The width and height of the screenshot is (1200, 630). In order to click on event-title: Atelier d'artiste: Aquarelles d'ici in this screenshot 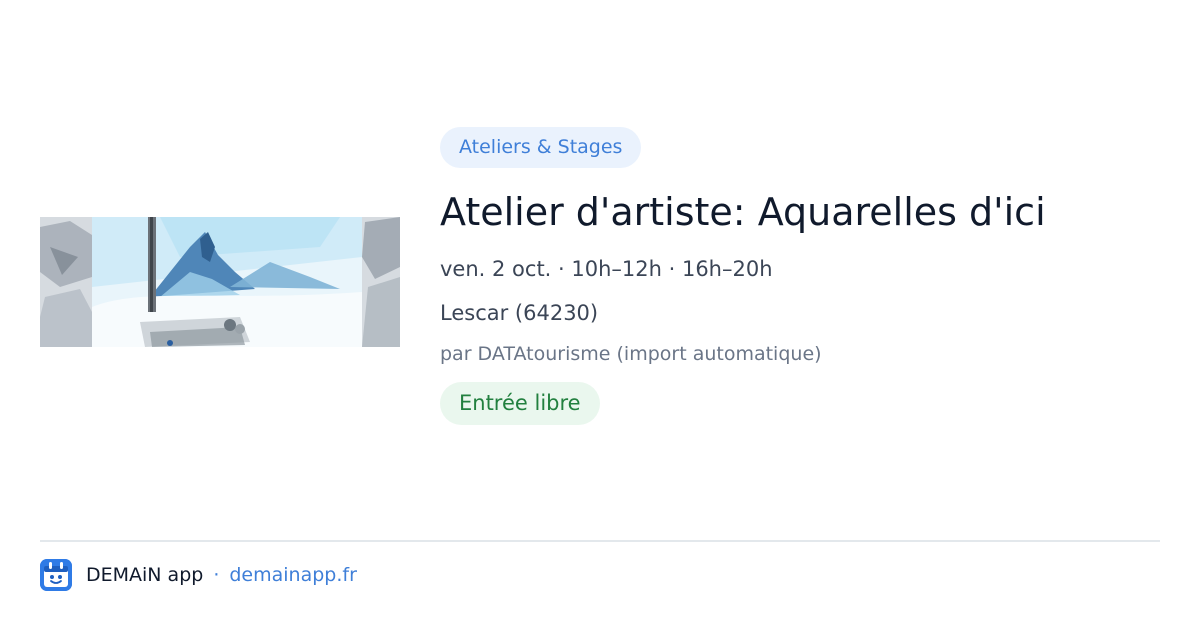, I will do `click(800, 212)`.